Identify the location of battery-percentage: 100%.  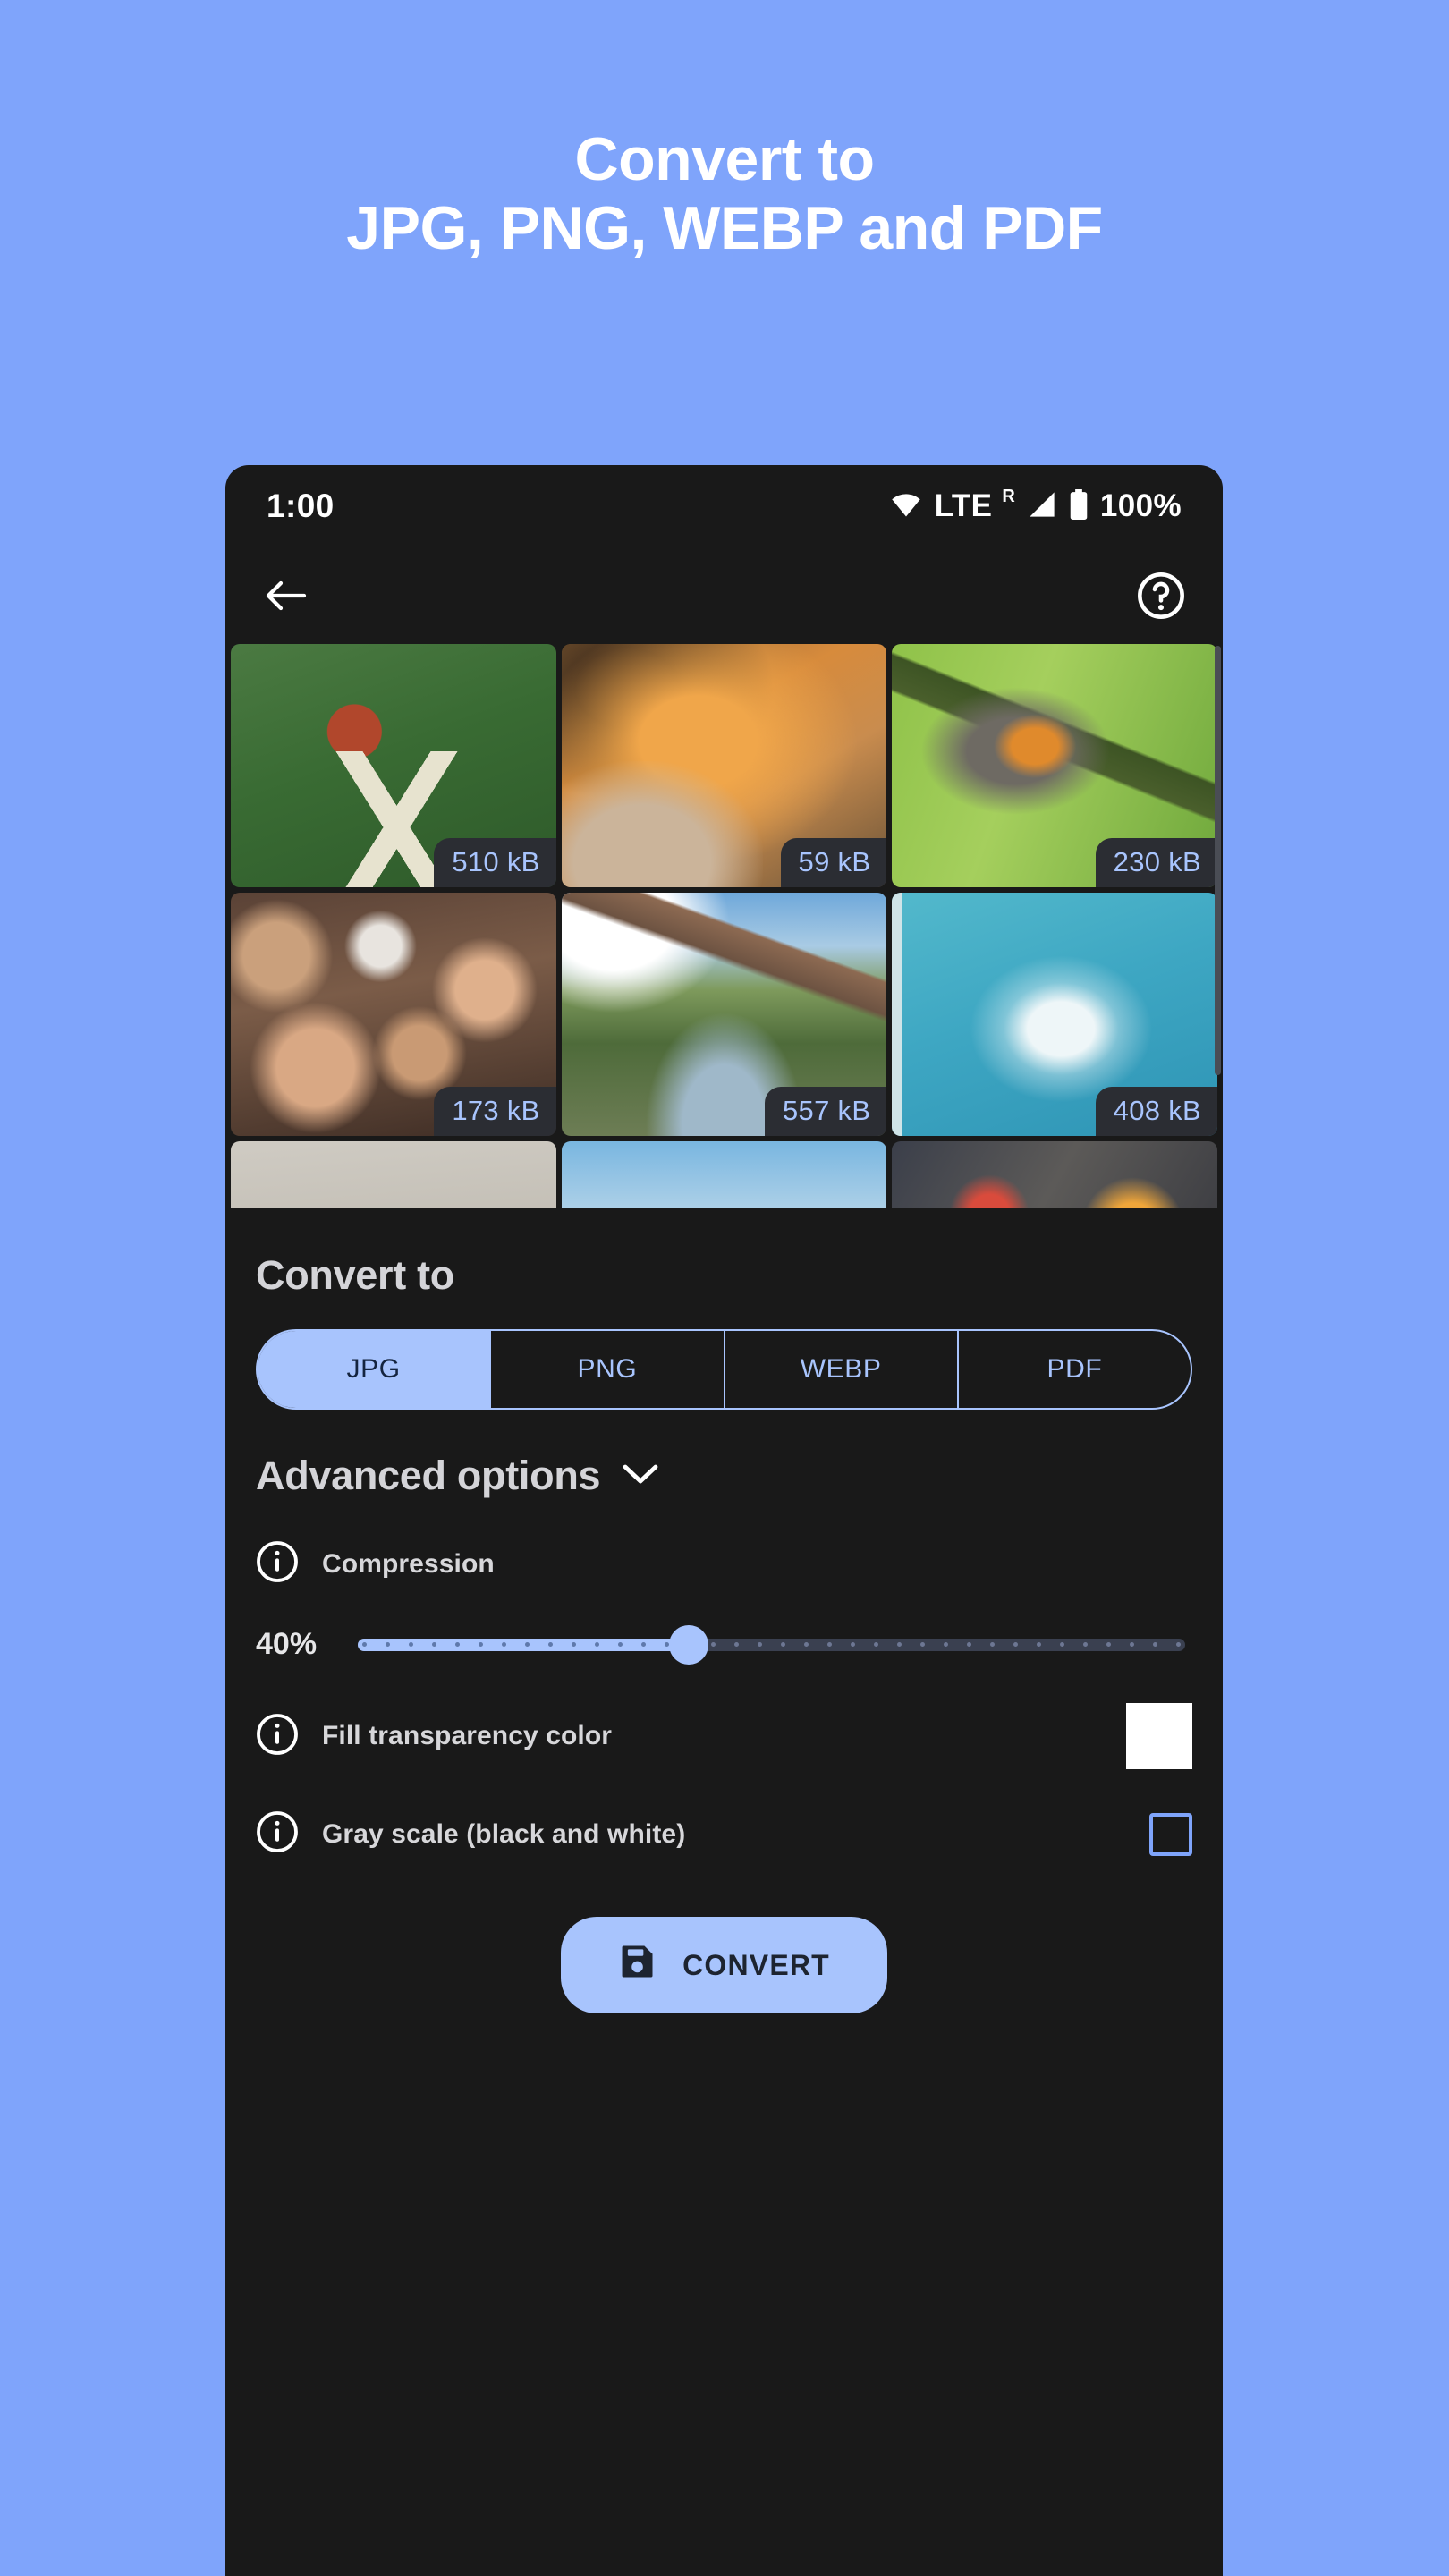
(1140, 505).